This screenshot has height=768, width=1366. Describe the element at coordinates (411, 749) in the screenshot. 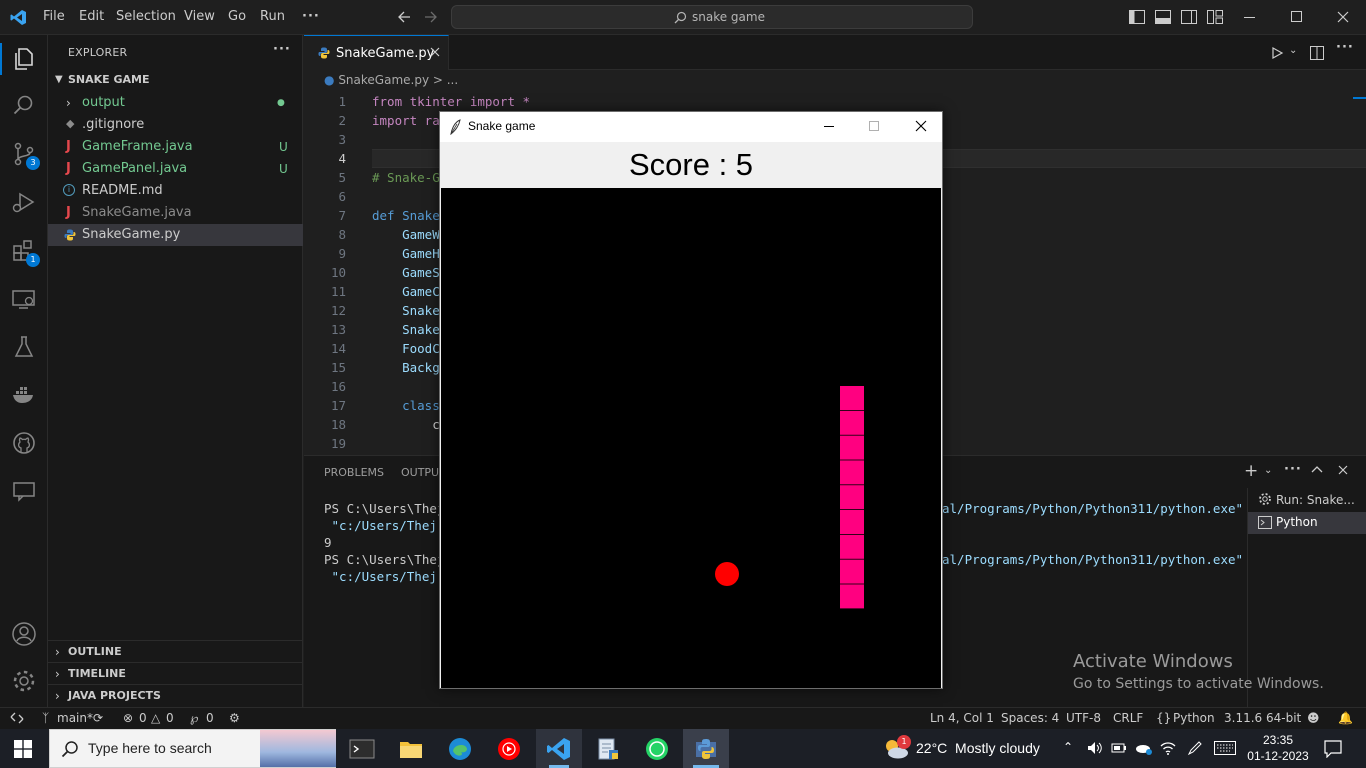

I see `file-explorer-icon` at that location.